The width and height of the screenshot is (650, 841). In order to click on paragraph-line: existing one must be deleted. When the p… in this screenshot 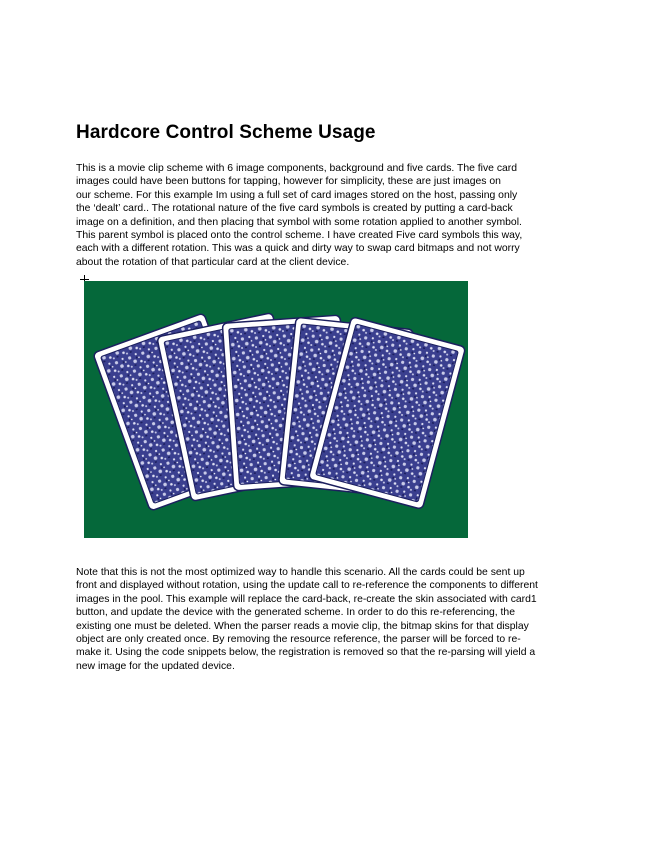, I will do `click(302, 626)`.